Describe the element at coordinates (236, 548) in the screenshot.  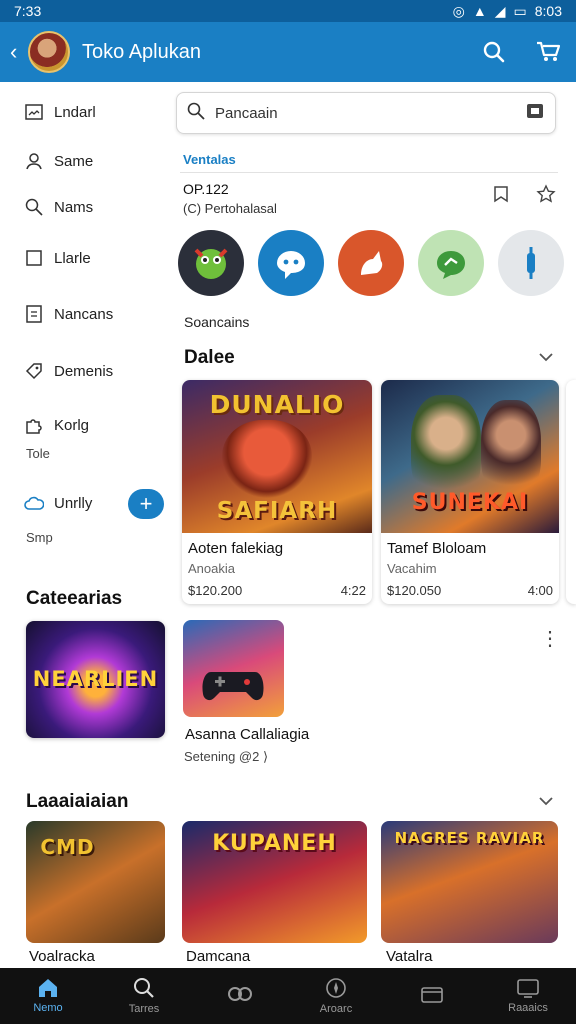
I see `game-card-title: Aoten falekiag` at that location.